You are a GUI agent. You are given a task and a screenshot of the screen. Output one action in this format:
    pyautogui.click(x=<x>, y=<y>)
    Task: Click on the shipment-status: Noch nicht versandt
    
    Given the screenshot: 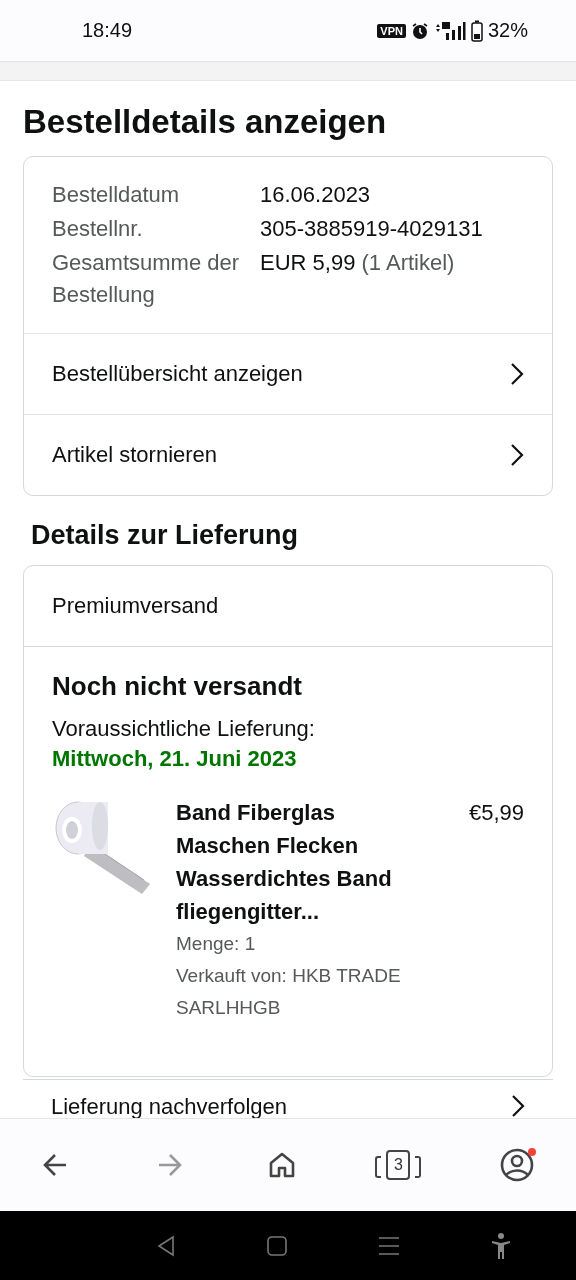 What is the action you would take?
    pyautogui.click(x=177, y=686)
    